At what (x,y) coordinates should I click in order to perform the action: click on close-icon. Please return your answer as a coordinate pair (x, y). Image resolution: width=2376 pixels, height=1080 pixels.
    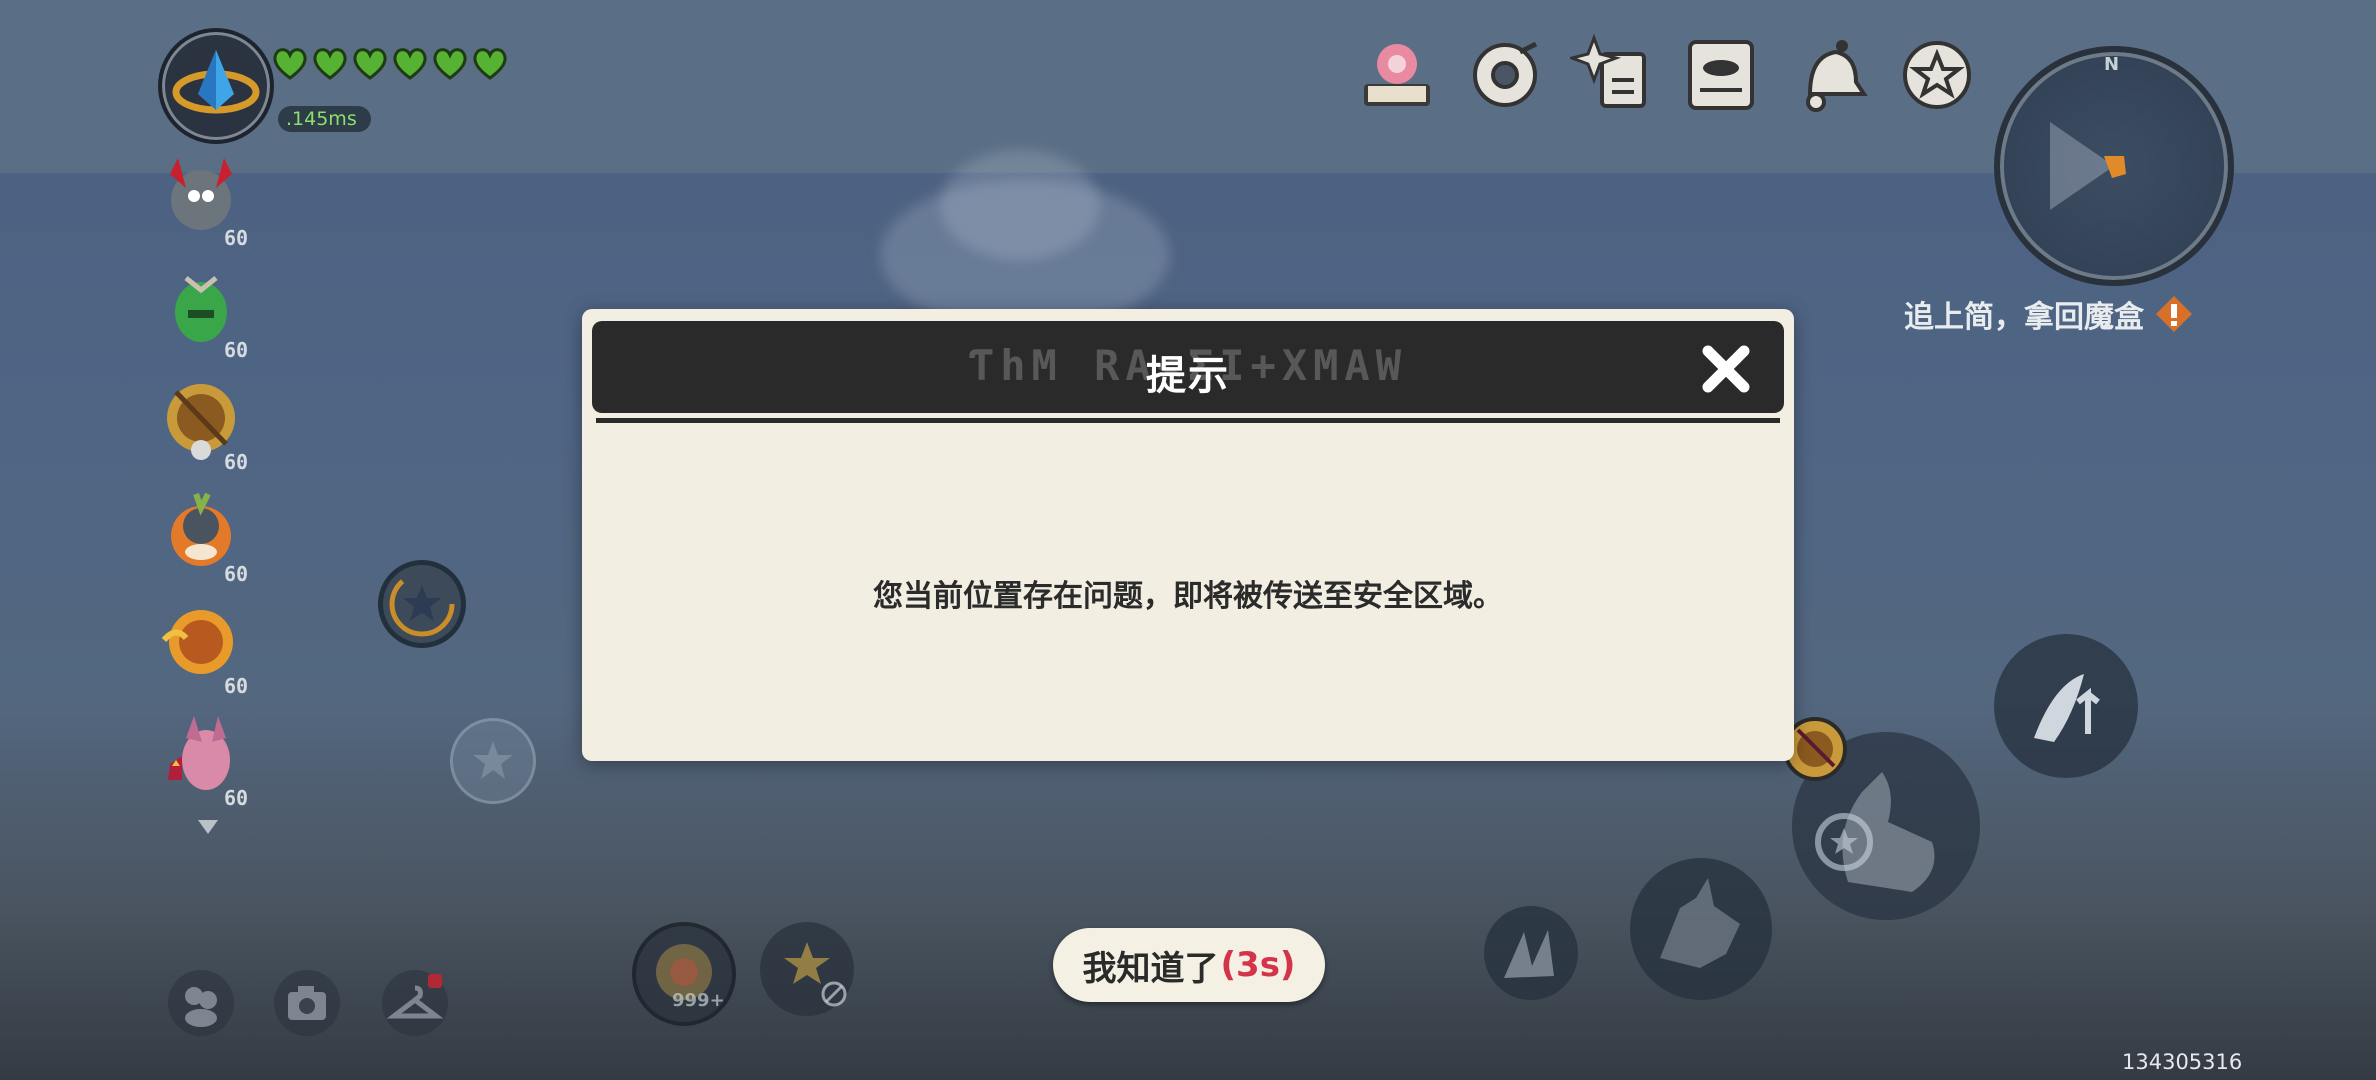
    Looking at the image, I should click on (1726, 369).